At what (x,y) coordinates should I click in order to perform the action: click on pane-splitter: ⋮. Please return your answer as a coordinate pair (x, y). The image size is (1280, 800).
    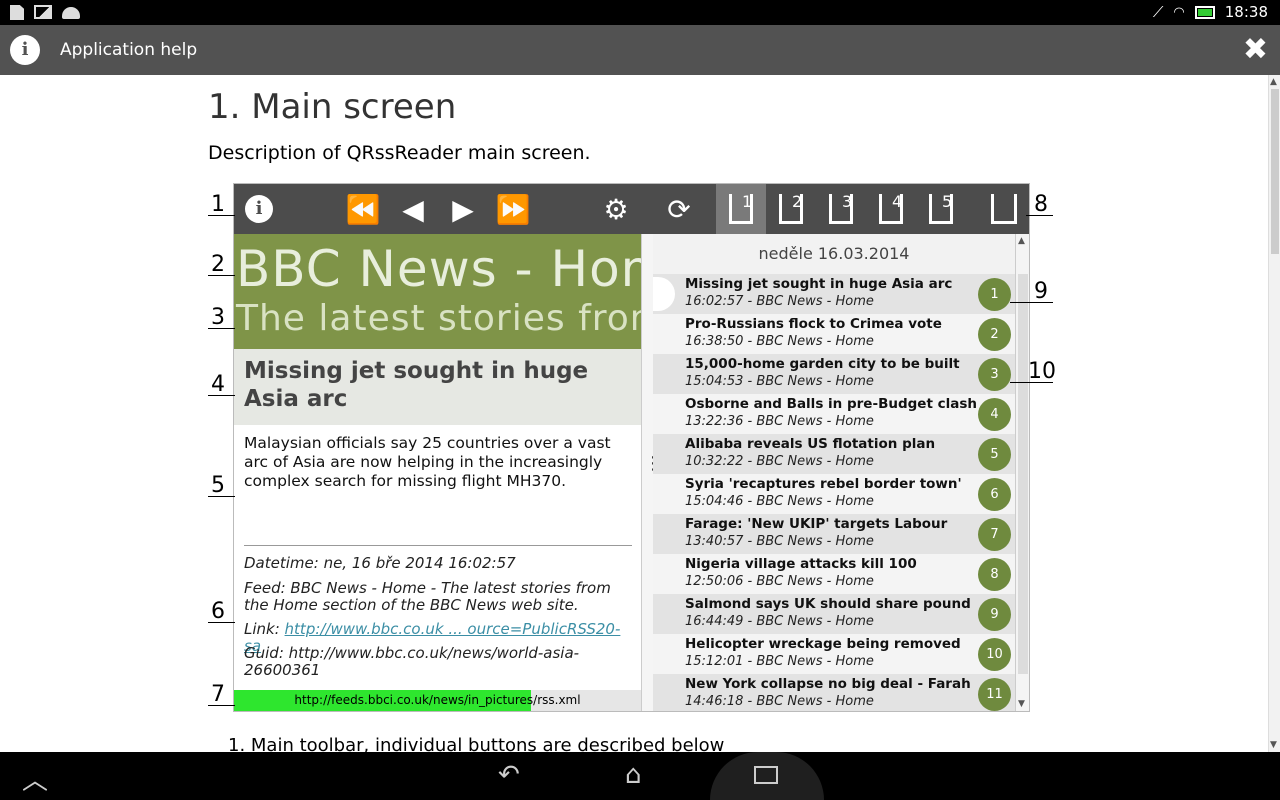
    Looking at the image, I should click on (651, 472).